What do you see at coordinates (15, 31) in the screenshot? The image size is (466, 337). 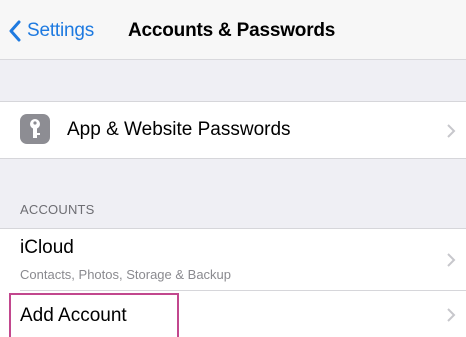 I see `chevron-left-icon` at bounding box center [15, 31].